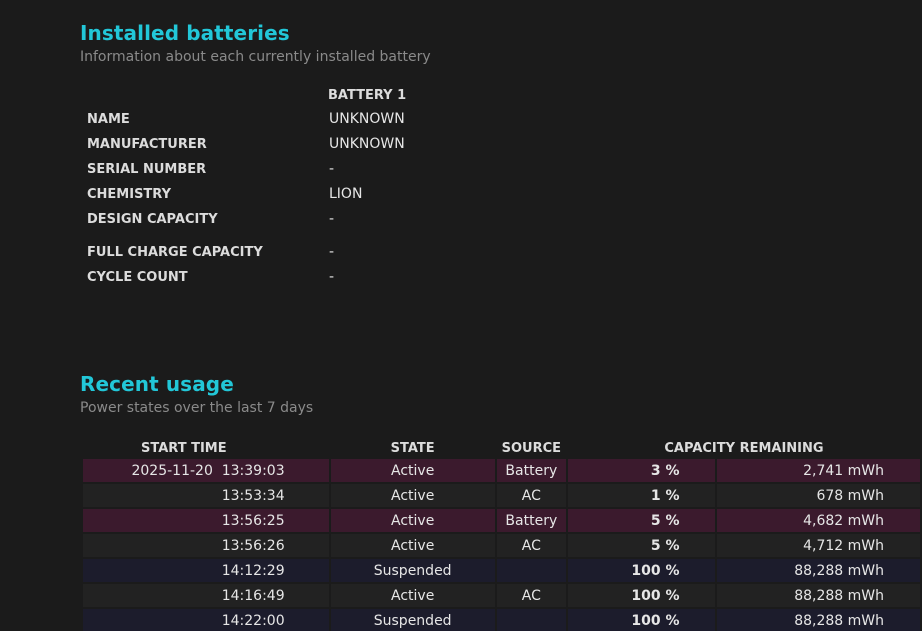 This screenshot has width=922, height=631. What do you see at coordinates (332, 252) in the screenshot?
I see `info-value-full-charge-capacity: -` at bounding box center [332, 252].